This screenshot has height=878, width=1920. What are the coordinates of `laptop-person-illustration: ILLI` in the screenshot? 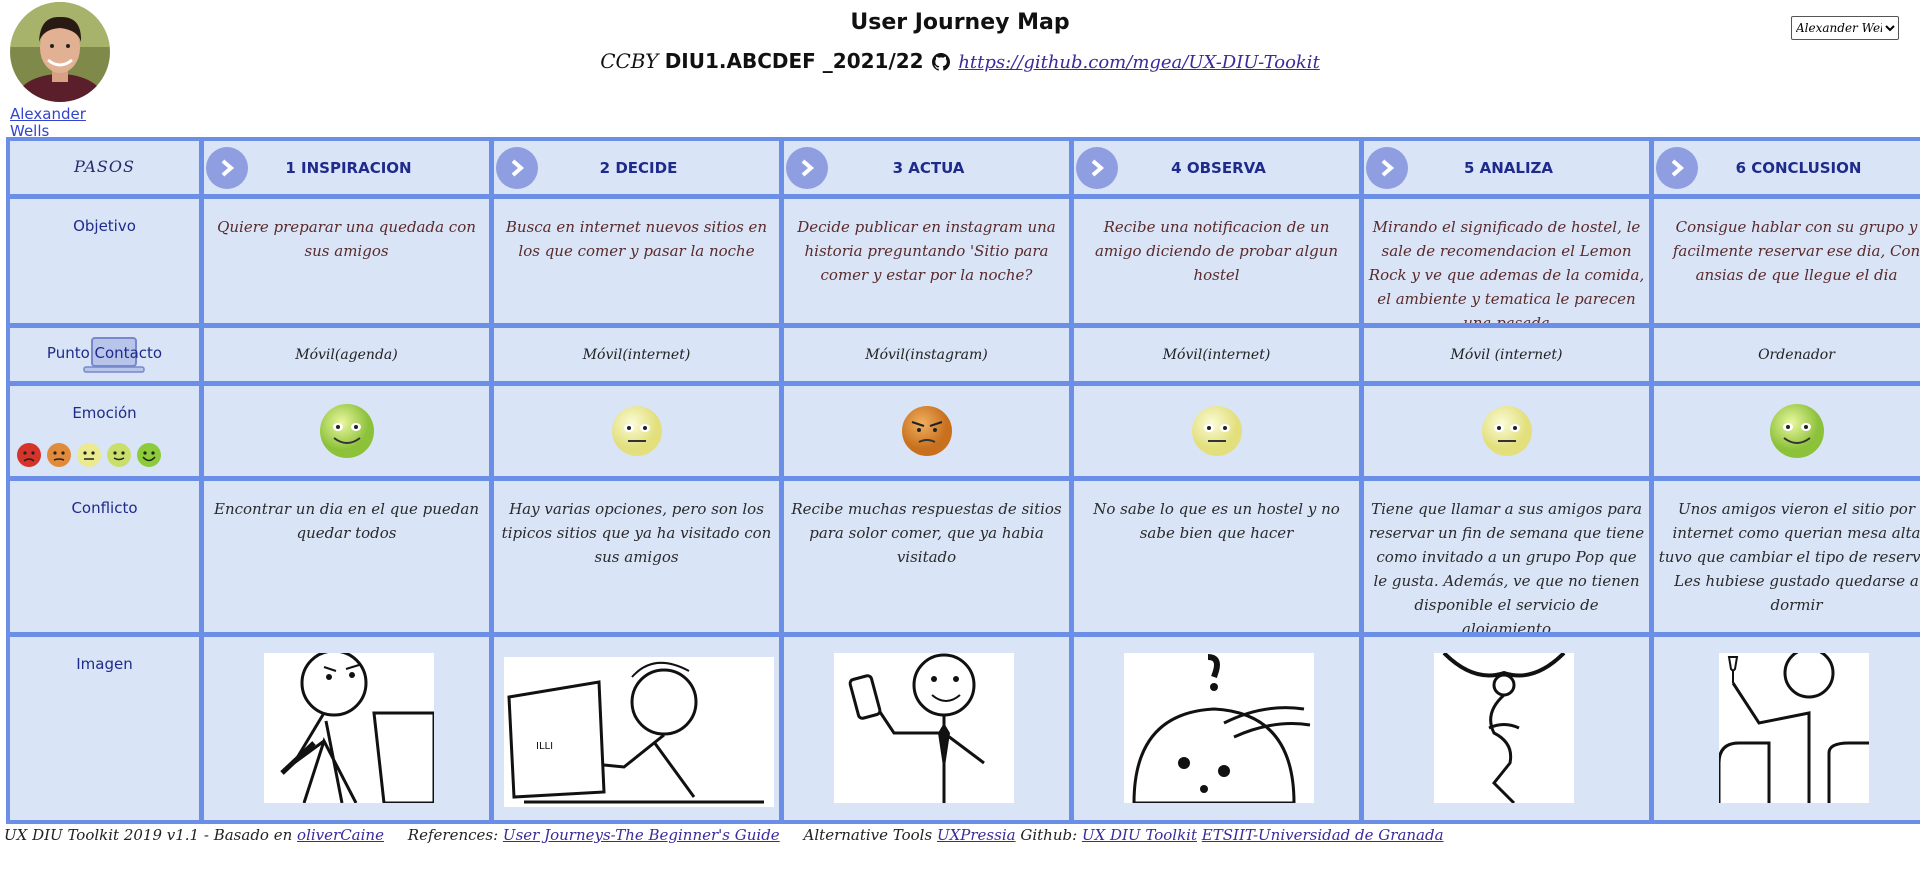 It's located at (639, 732).